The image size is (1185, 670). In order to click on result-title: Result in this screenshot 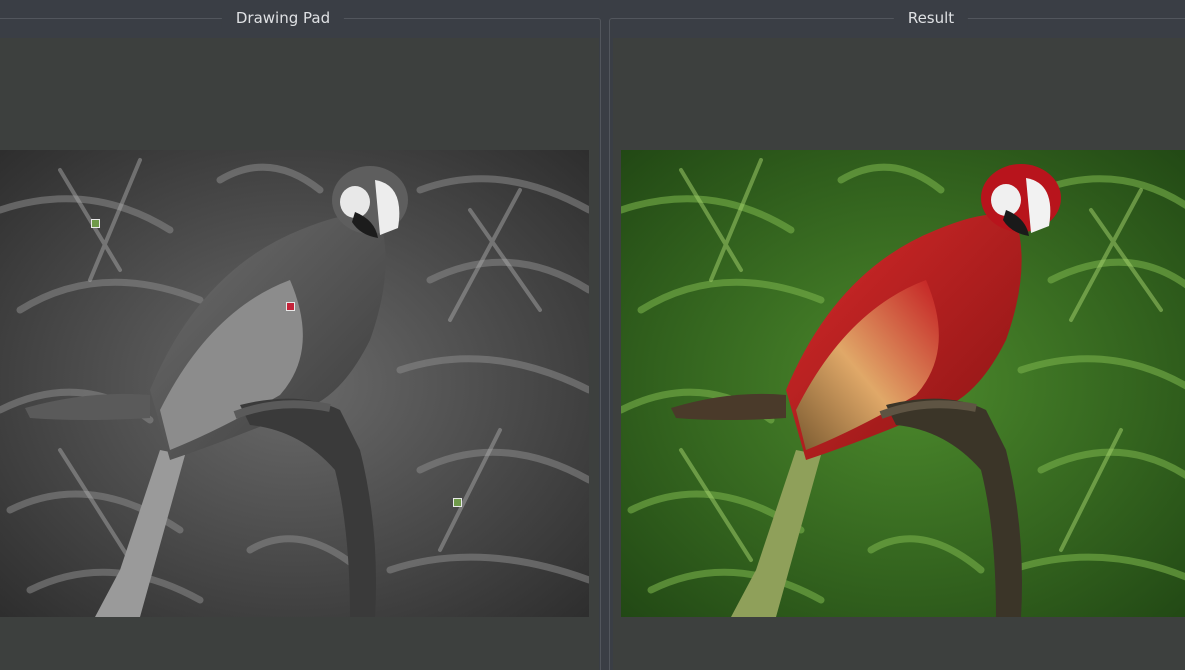, I will do `click(931, 18)`.